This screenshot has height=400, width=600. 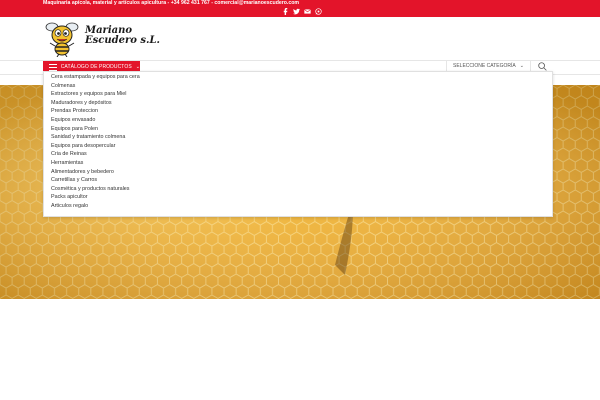 What do you see at coordinates (301, 146) in the screenshot?
I see `menu-item-desopercular: Equipos para desopercular` at bounding box center [301, 146].